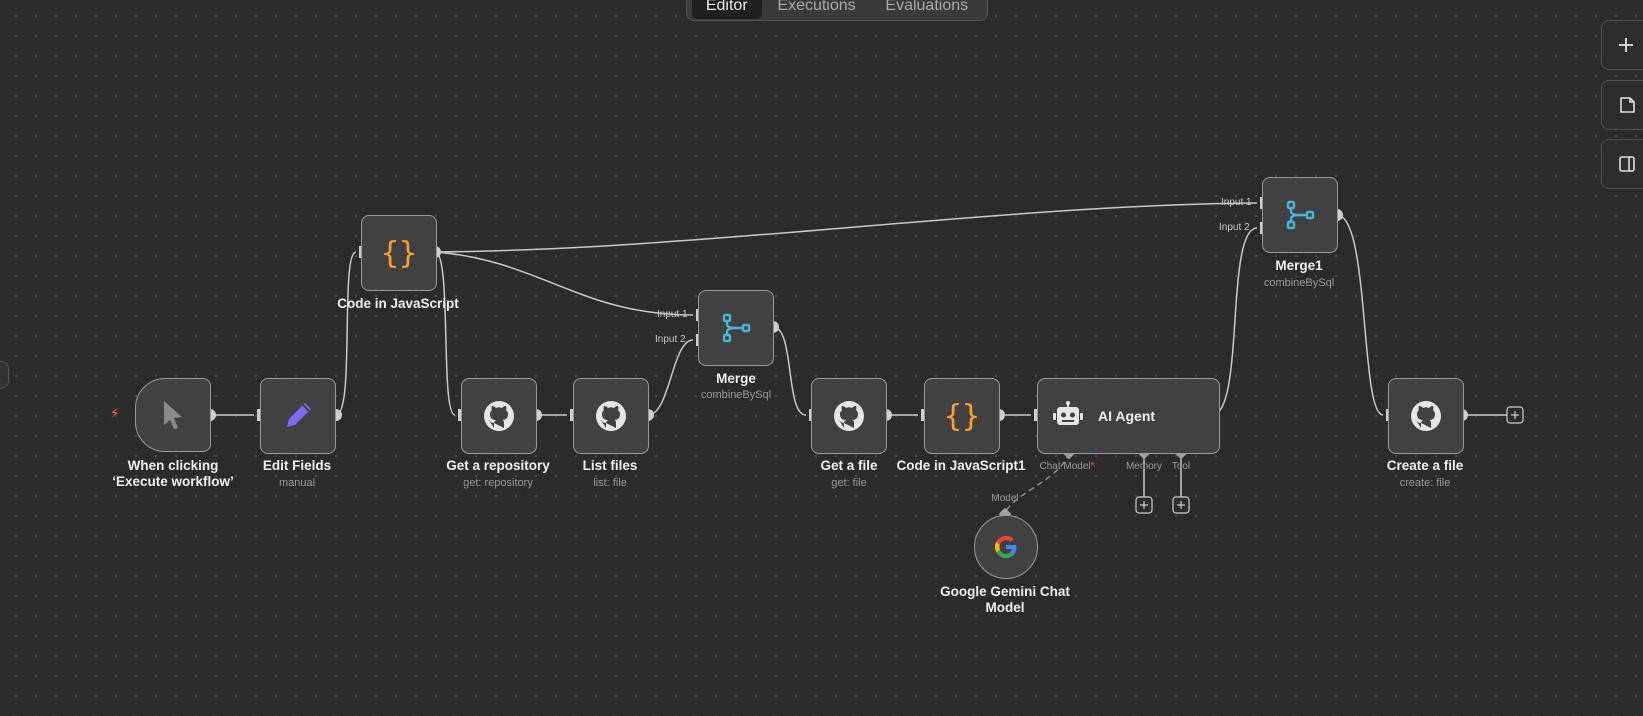 The height and width of the screenshot is (716, 1643). I want to click on left-panel-handle, so click(4, 375).